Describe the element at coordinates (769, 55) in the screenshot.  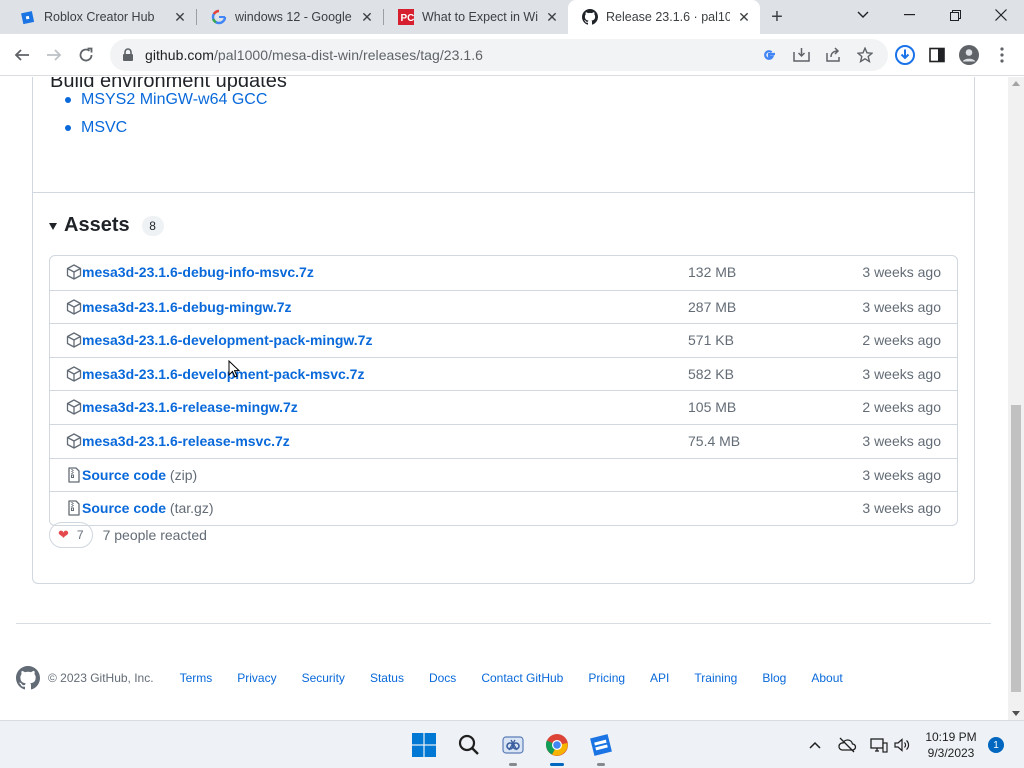
I see `google-lens-icon` at that location.